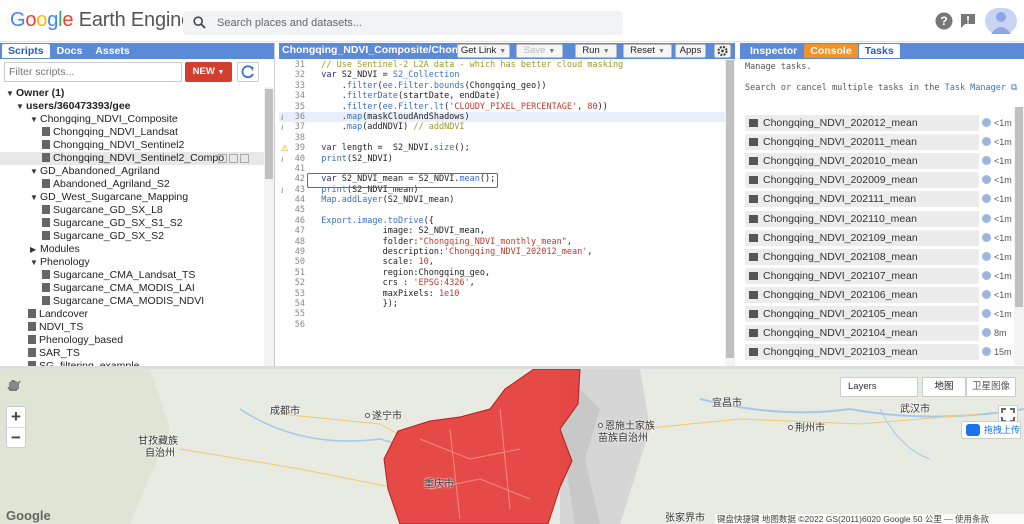 Image resolution: width=1024 pixels, height=524 pixels. Describe the element at coordinates (862, 333) in the screenshot. I see `task-item: Chongqing_NDVI_202104_mean` at that location.